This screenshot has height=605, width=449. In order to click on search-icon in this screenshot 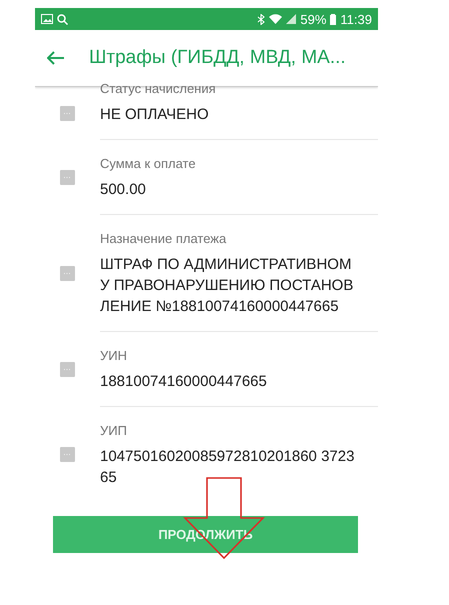, I will do `click(62, 19)`.